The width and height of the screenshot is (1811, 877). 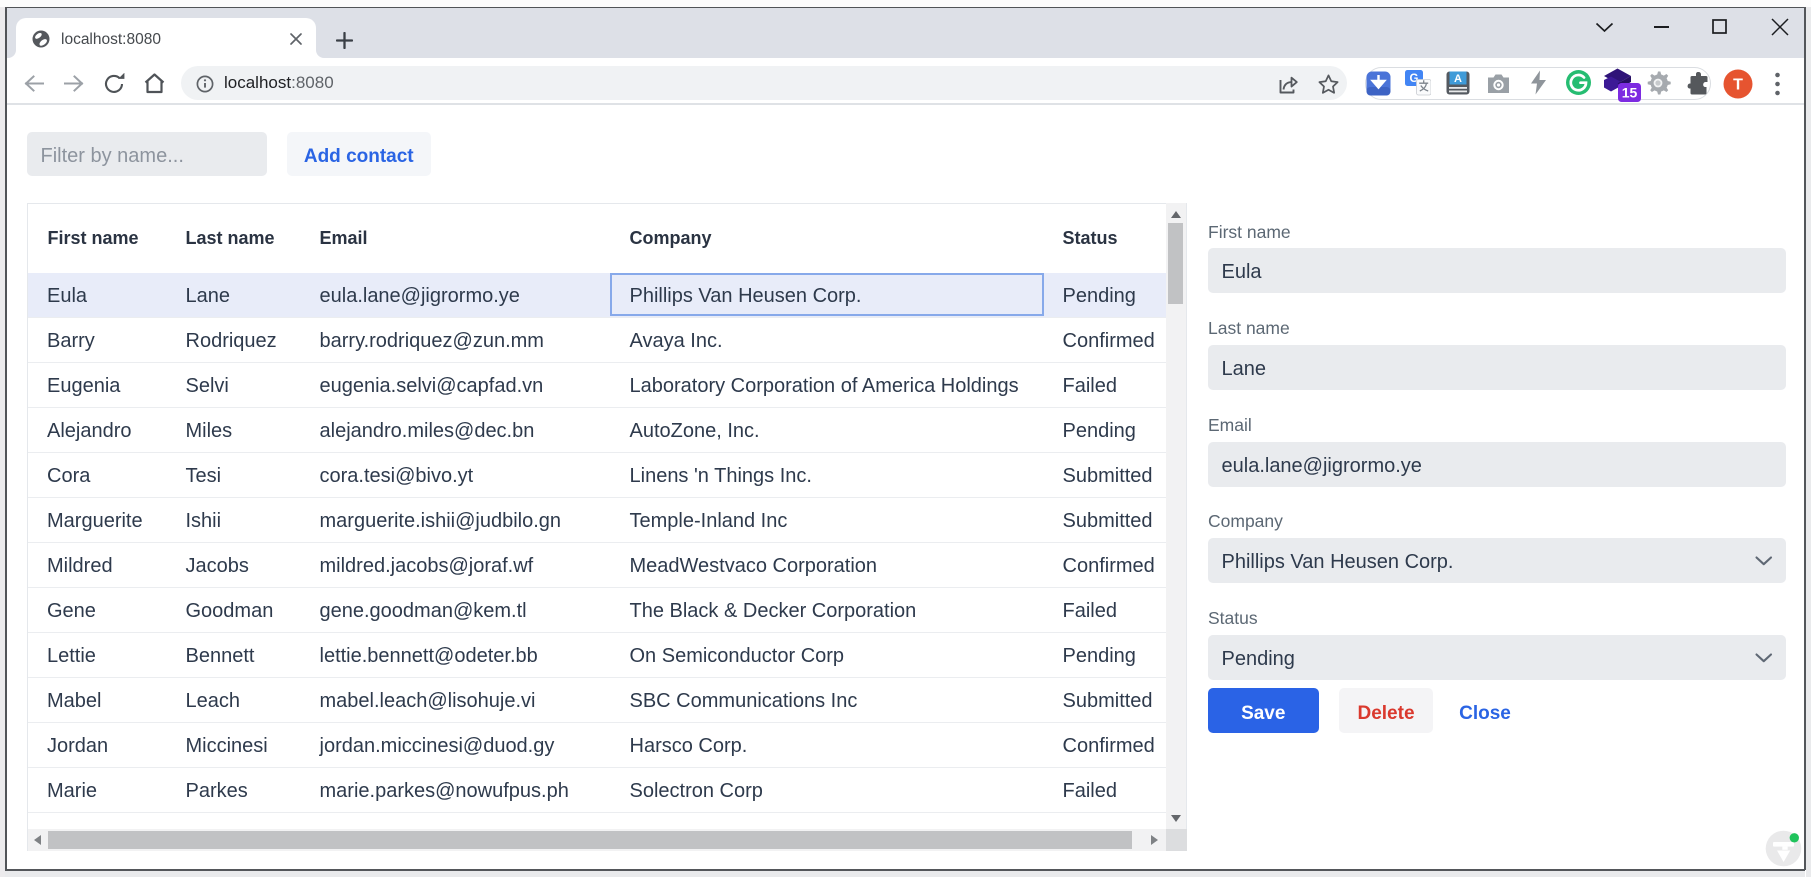 I want to click on svg-text: T, so click(x=1738, y=85).